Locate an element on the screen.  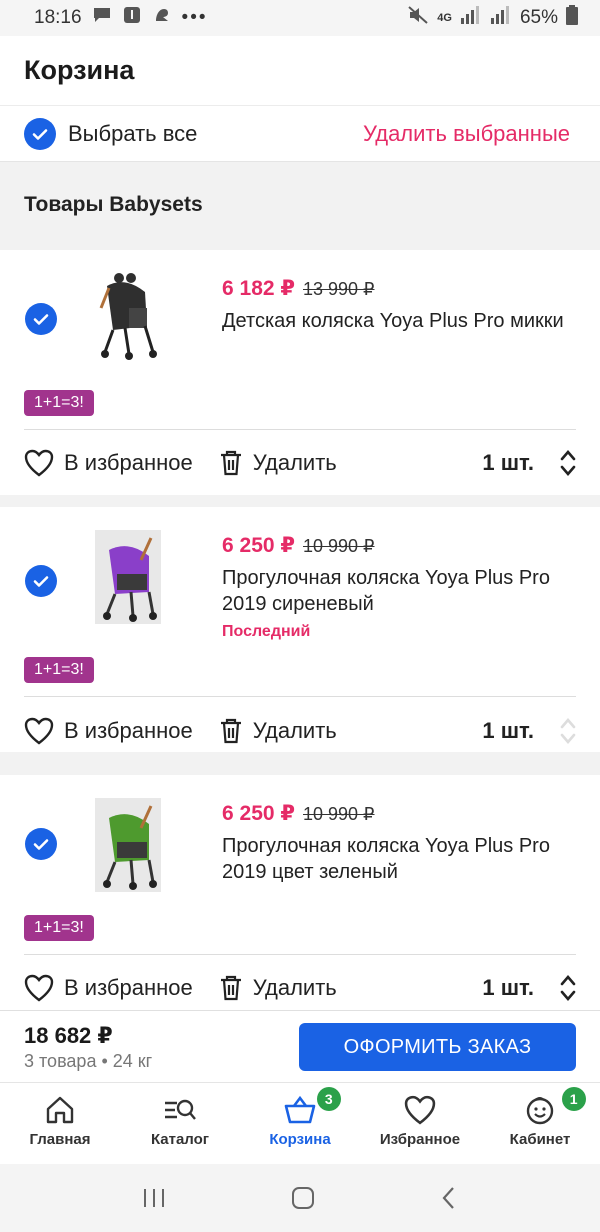
page-header: Корзина is located at coordinates (300, 71).